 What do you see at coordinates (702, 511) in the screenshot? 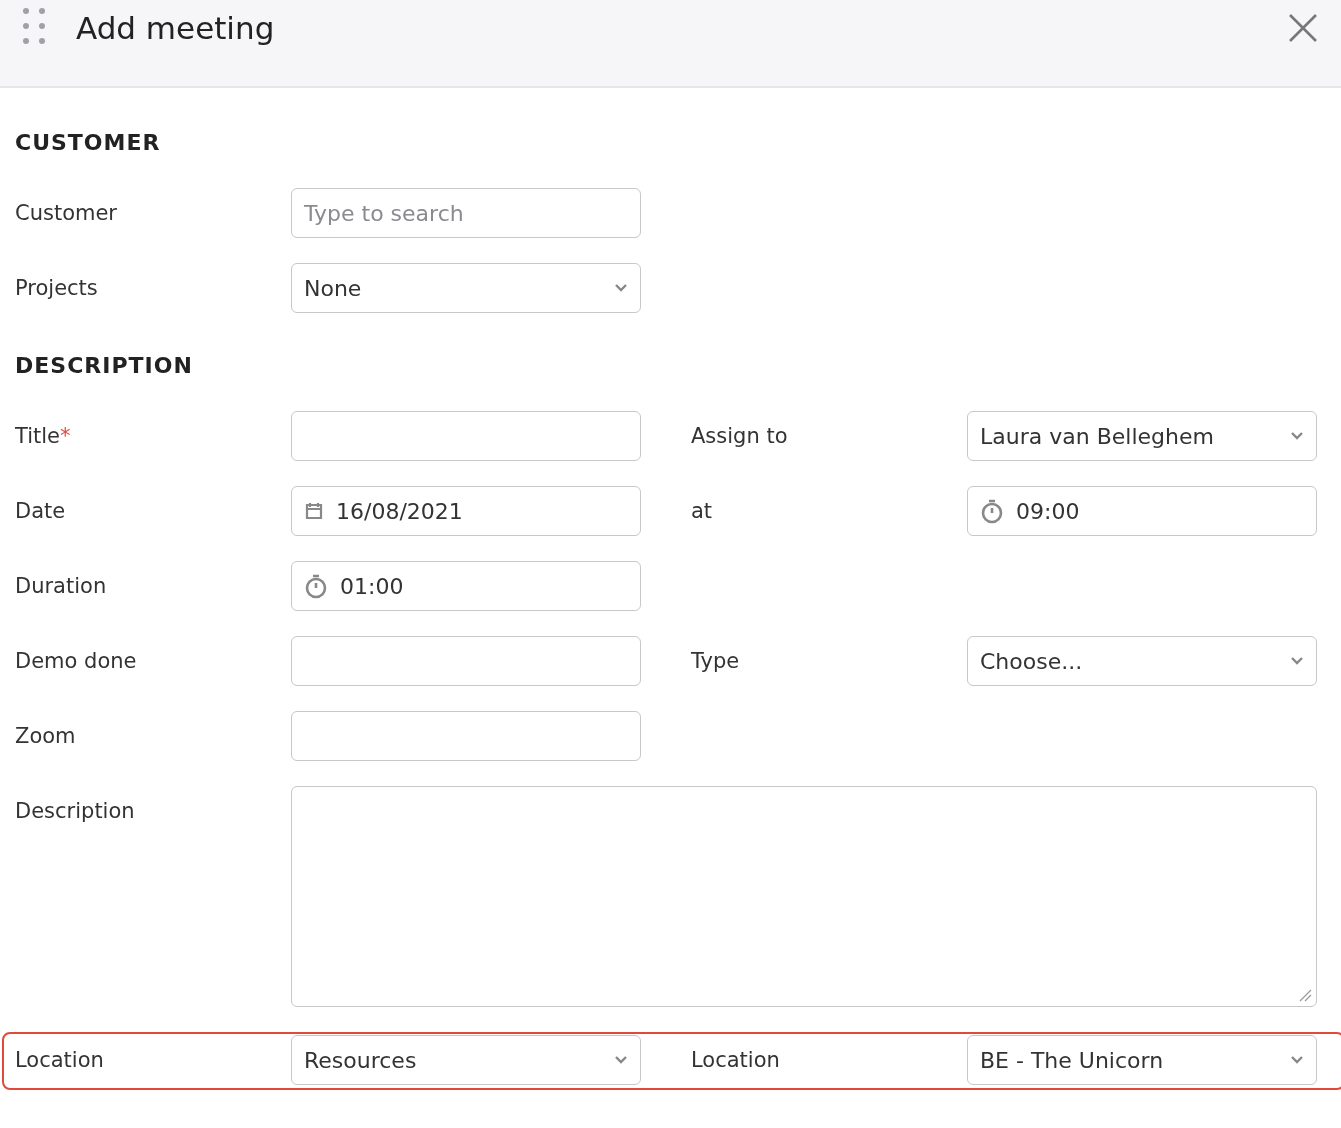
I see `field-label: at` at bounding box center [702, 511].